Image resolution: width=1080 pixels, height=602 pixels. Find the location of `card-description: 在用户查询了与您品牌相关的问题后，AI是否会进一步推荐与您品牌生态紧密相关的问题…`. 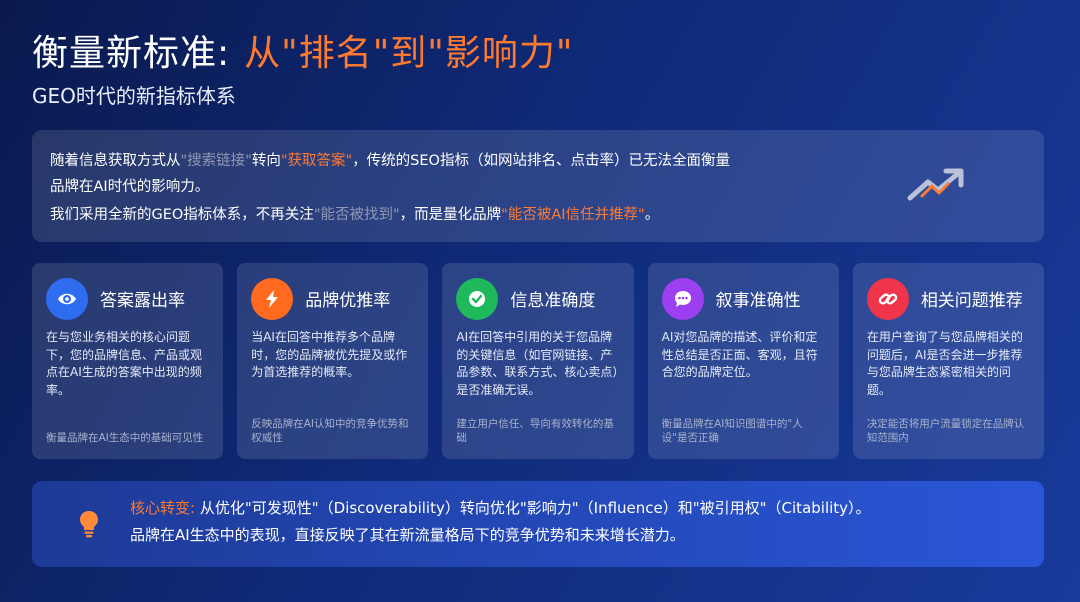

card-description: 在用户查询了与您品牌相关的问题后，AI是否会进一步推荐与您品牌生态紧密相关的问题… is located at coordinates (944, 363).